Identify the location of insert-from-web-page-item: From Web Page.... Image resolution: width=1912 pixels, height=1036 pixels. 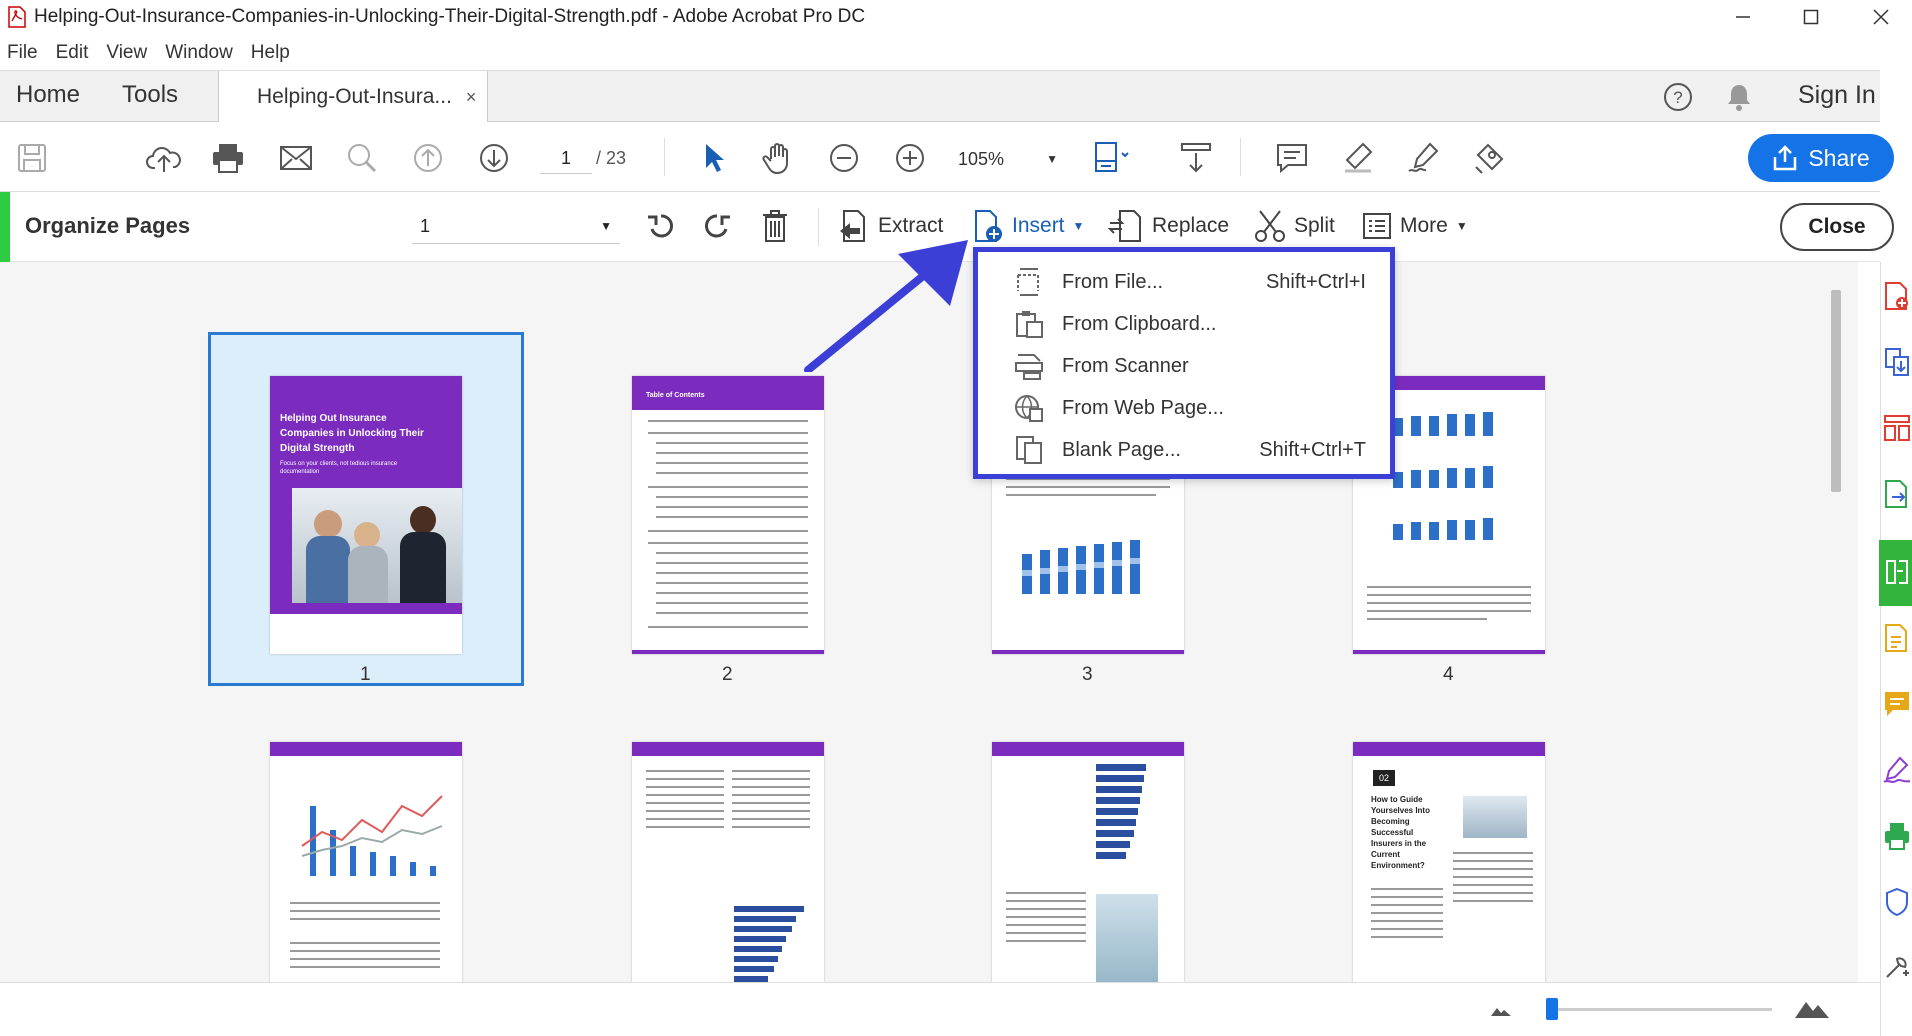
(1184, 408).